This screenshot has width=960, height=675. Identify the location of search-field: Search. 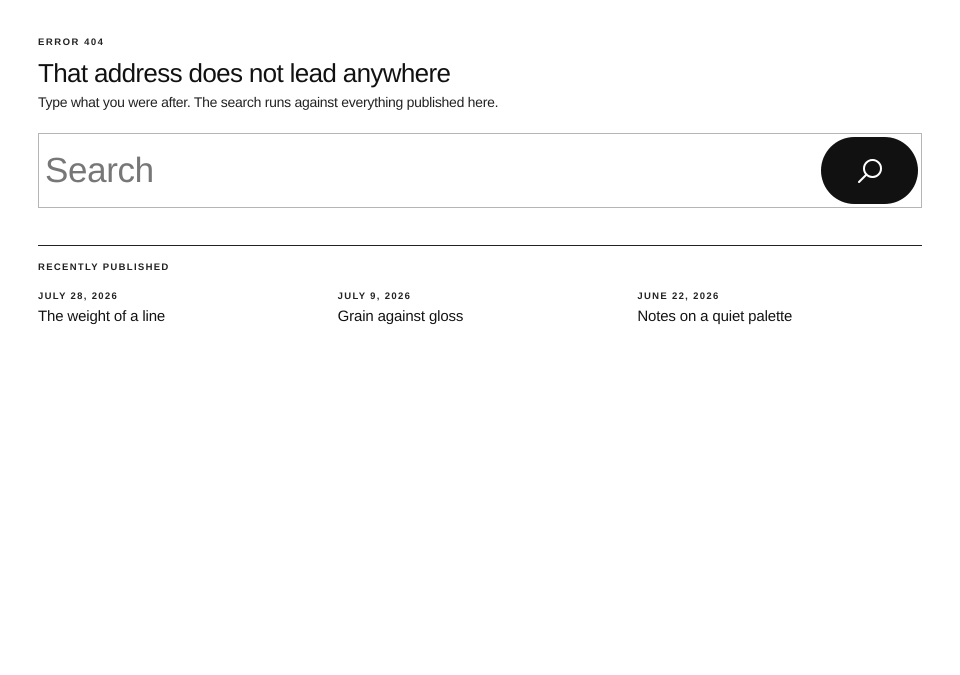
(480, 170).